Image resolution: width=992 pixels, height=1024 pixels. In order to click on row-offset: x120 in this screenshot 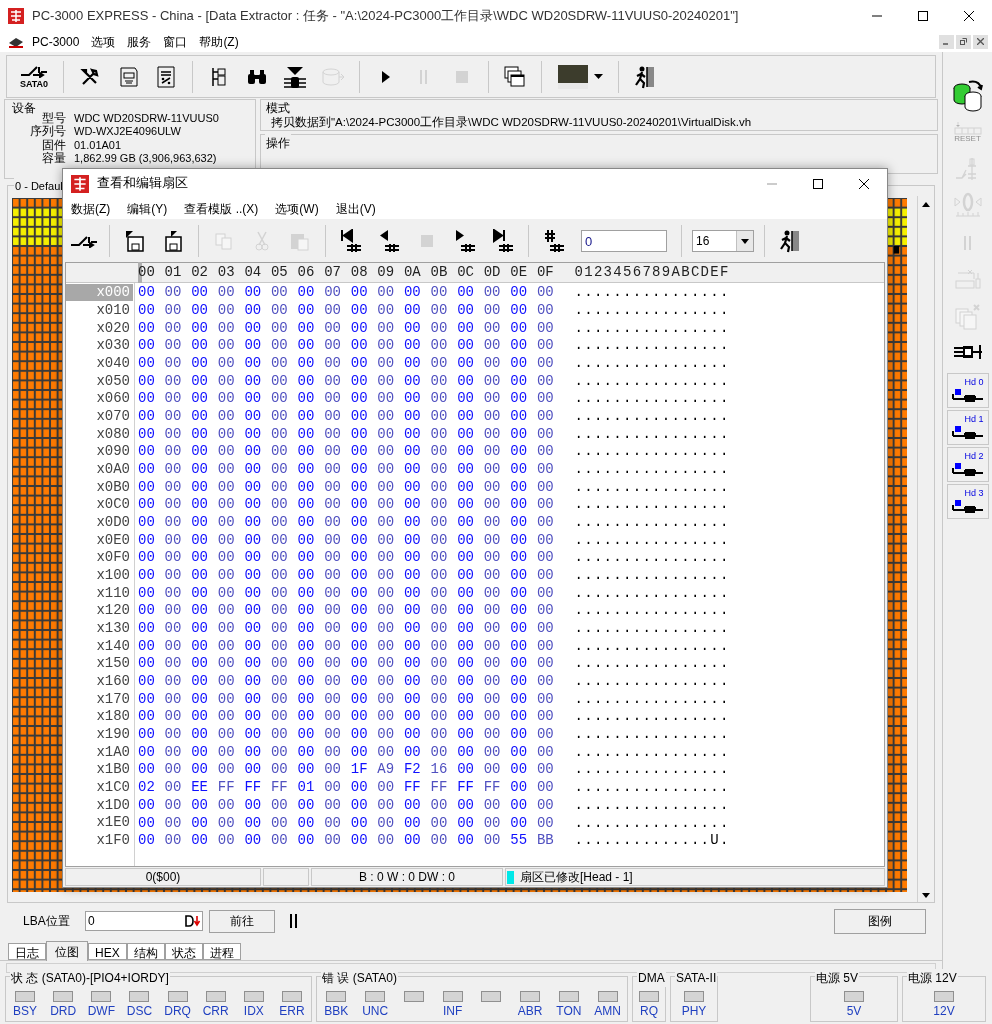, I will do `click(99, 611)`.